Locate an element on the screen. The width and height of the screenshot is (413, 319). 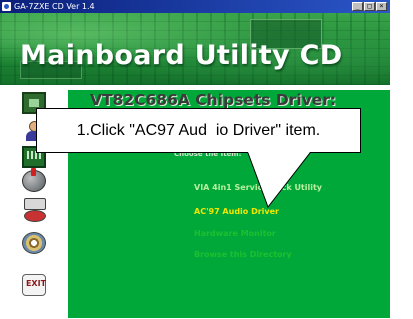
menu-item-hardware-monitor: Hardware Monitor is located at coordinates (235, 234).